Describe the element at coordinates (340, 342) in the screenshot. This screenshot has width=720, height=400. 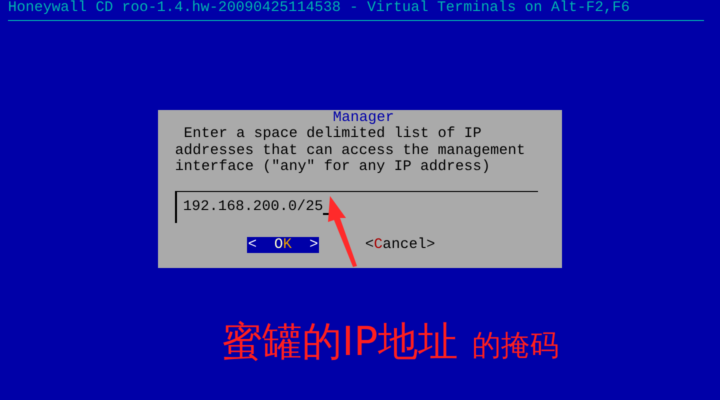
I see `annotation-text: 蜜罐的IP地址` at that location.